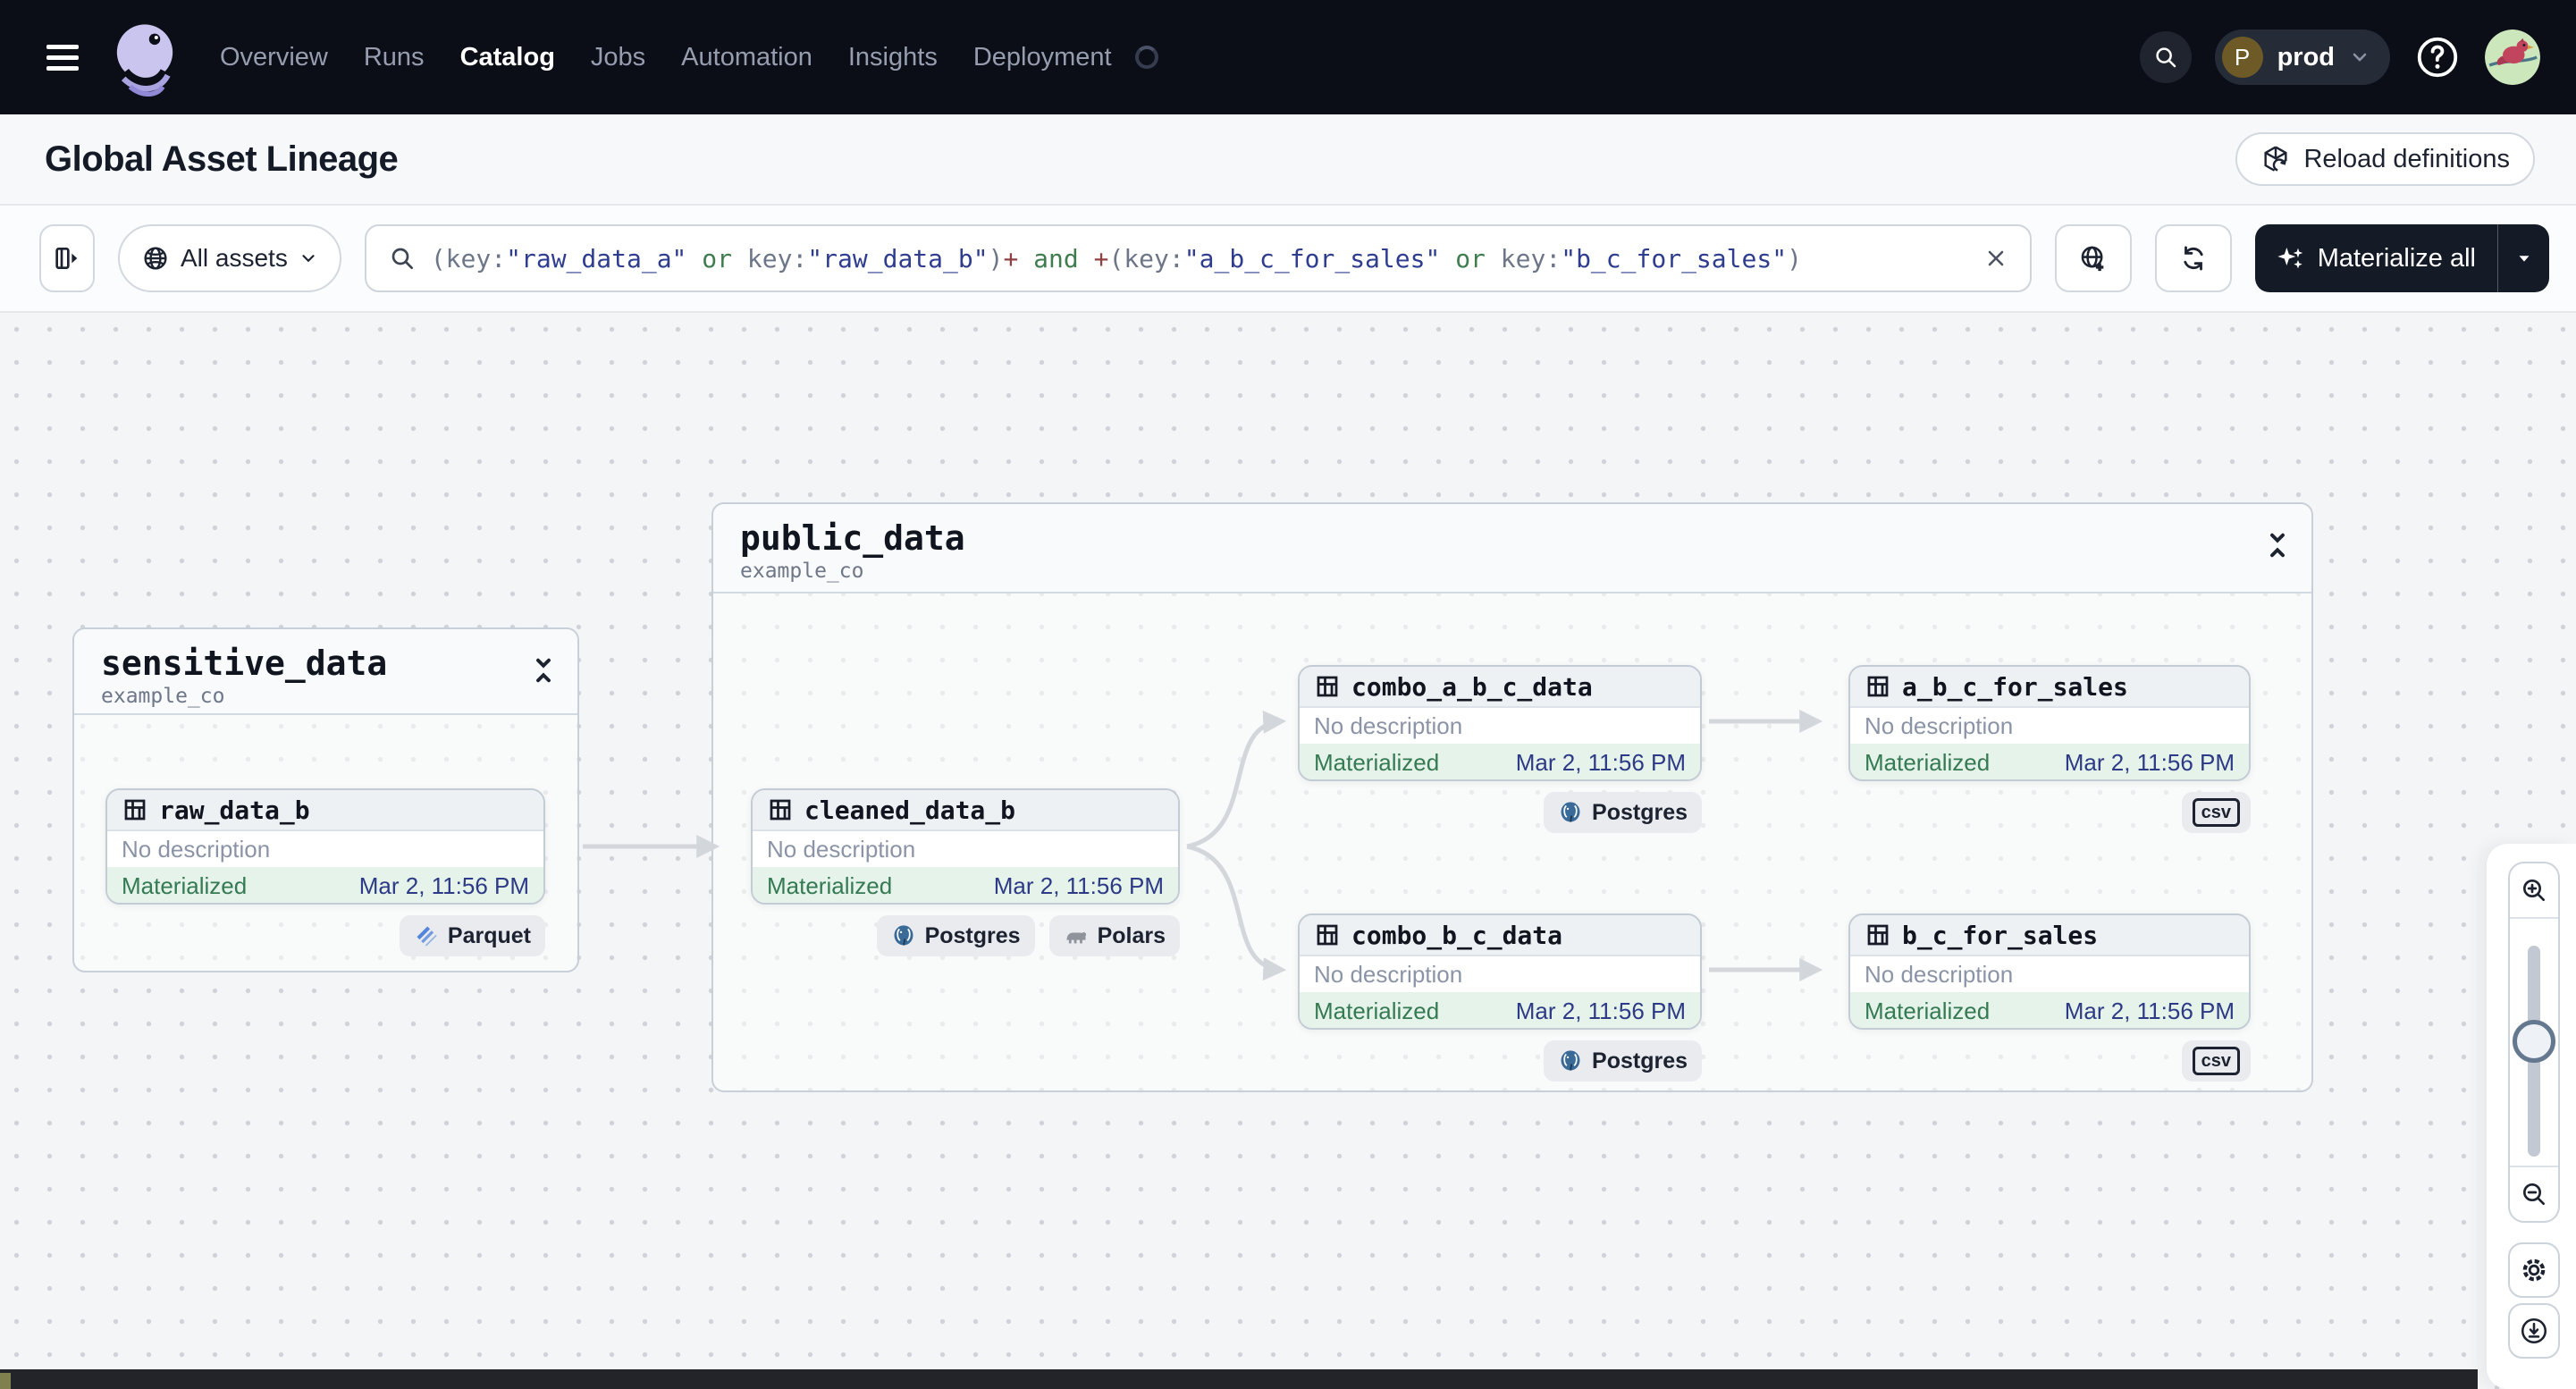 This screenshot has width=2576, height=1389. What do you see at coordinates (2242, 57) in the screenshot?
I see `deployment-avatar: P` at bounding box center [2242, 57].